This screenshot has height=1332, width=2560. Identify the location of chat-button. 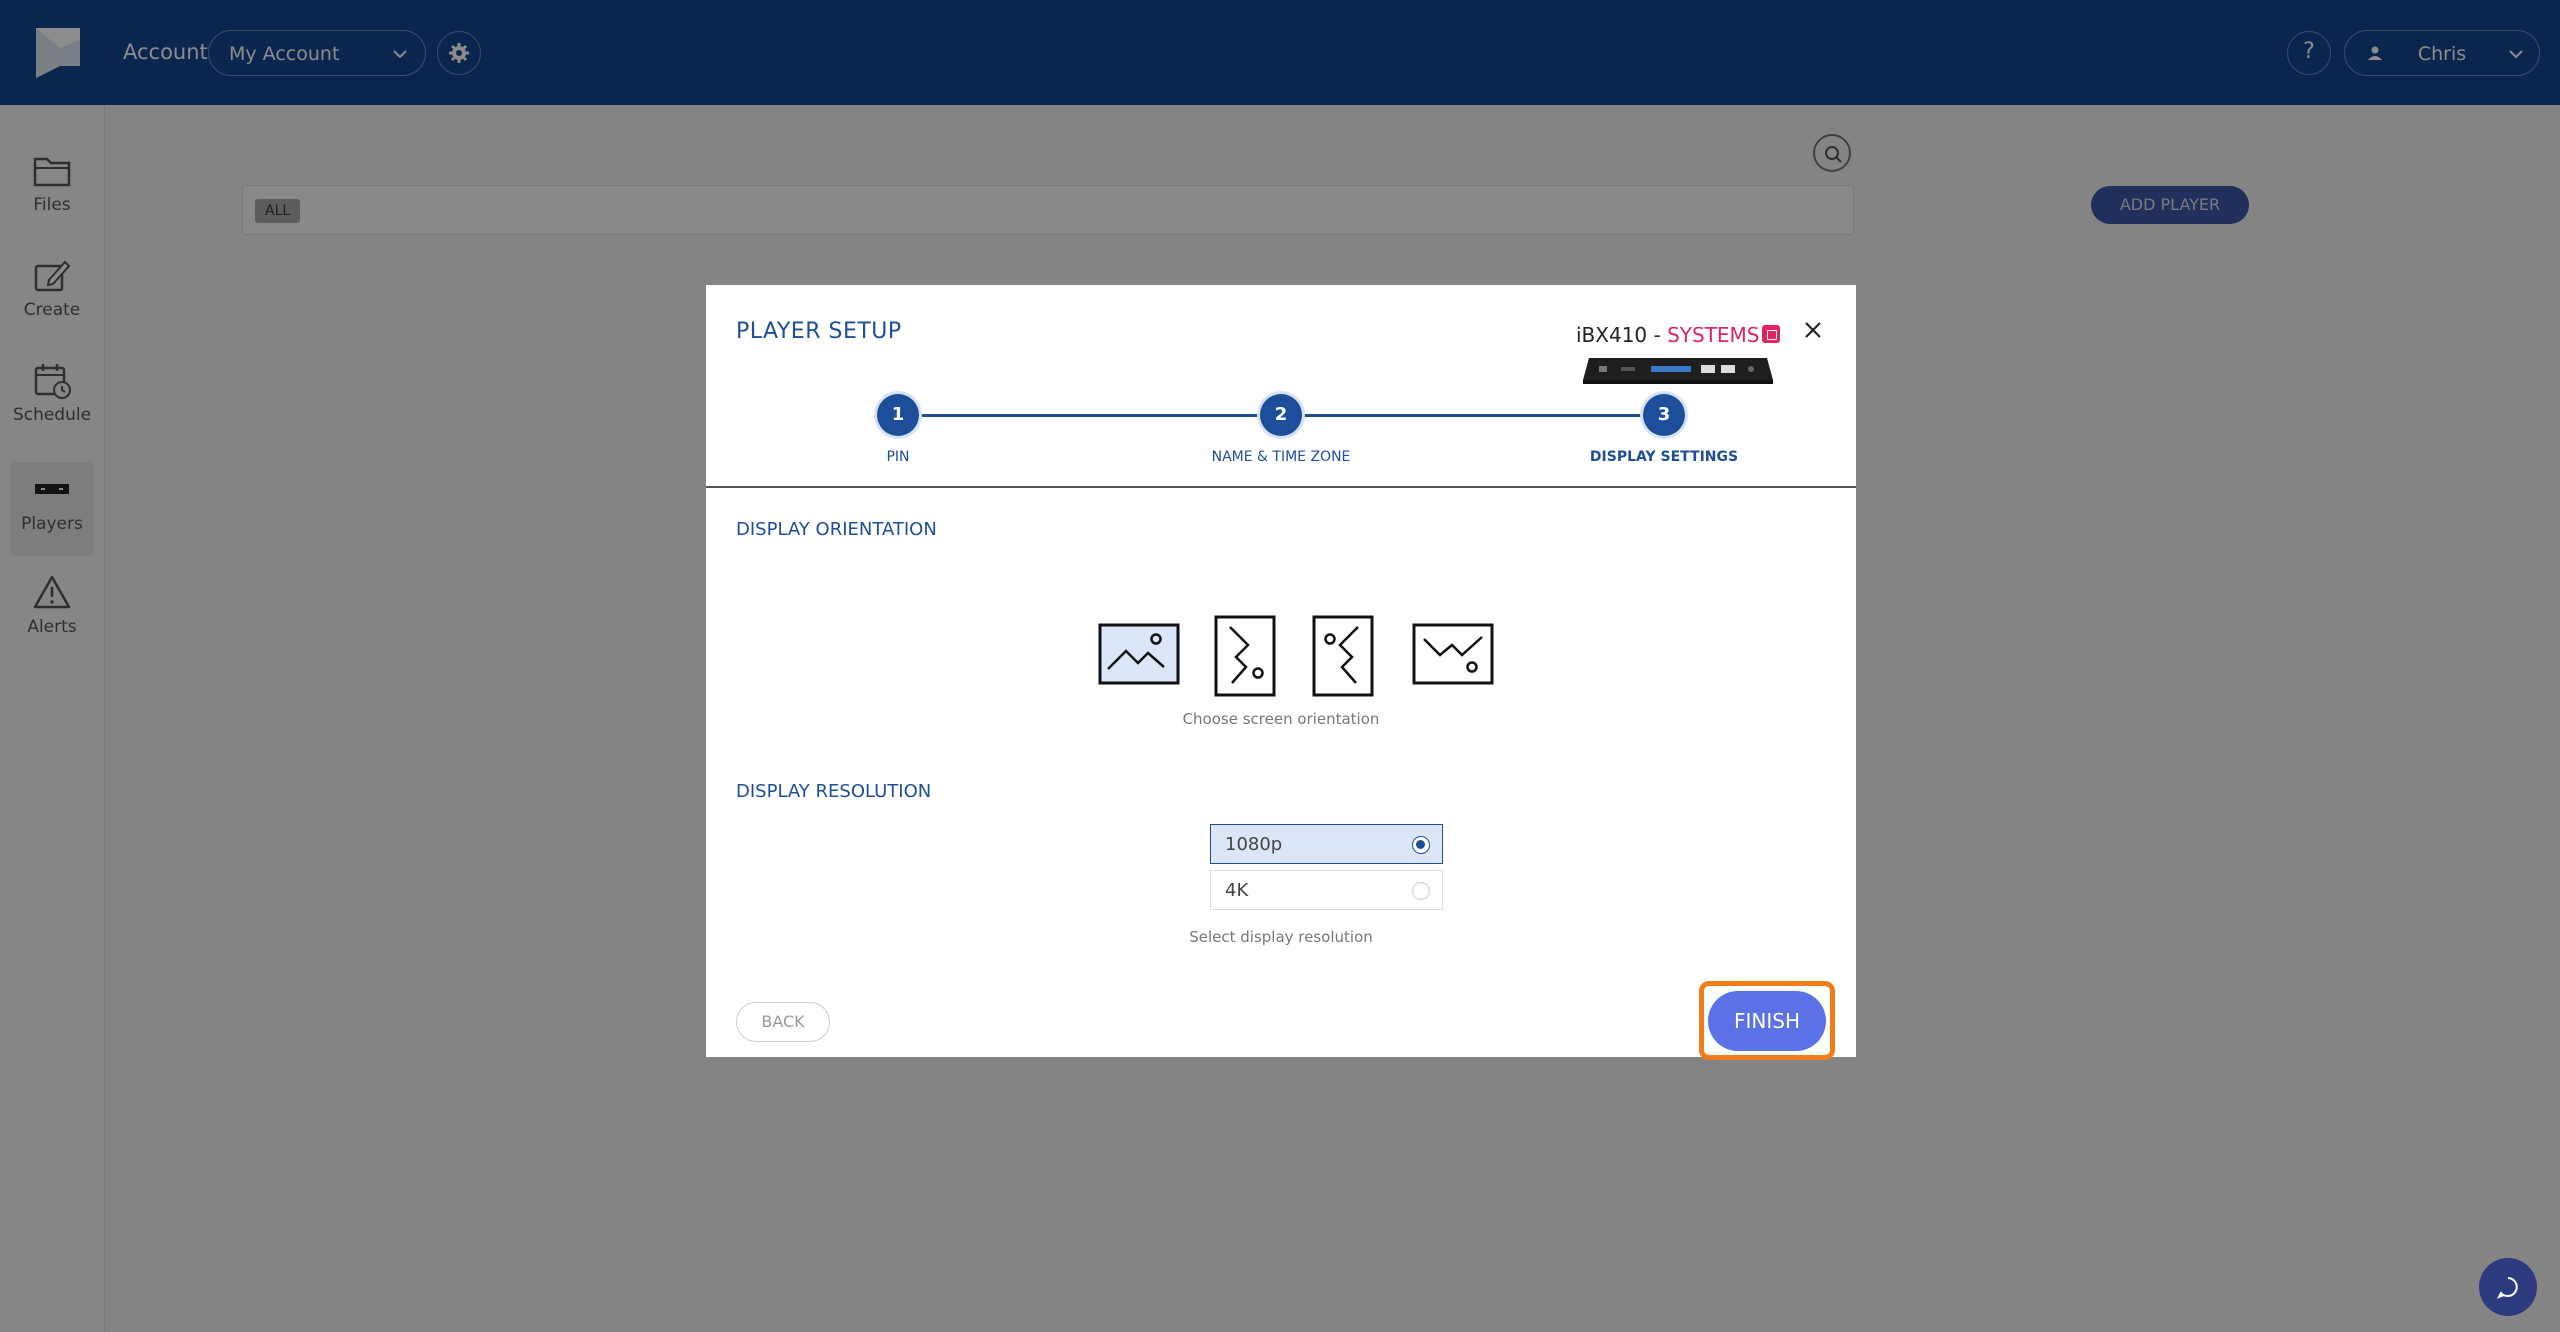
(2508, 1287).